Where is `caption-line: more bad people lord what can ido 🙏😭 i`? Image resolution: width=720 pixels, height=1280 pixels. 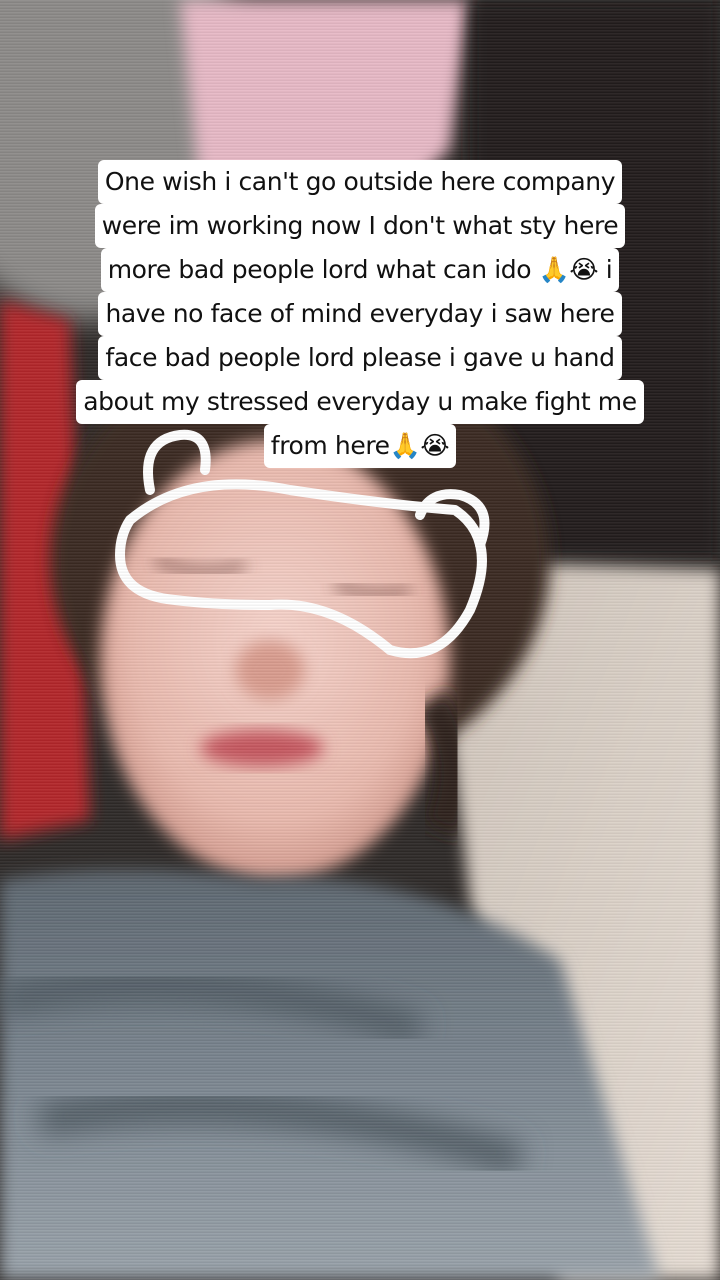
caption-line: more bad people lord what can ido 🙏😭 i is located at coordinates (360, 270).